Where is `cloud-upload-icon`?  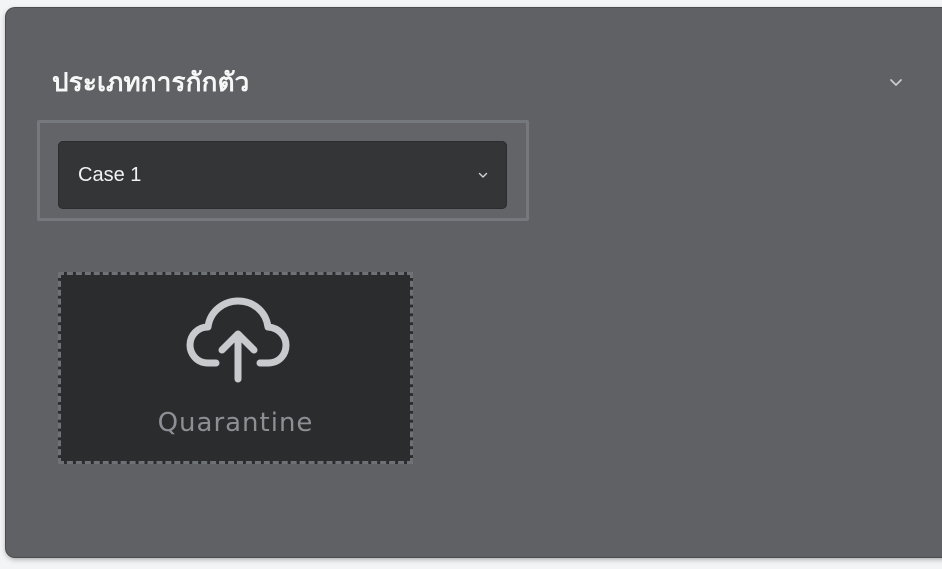
cloud-upload-icon is located at coordinates (238, 340).